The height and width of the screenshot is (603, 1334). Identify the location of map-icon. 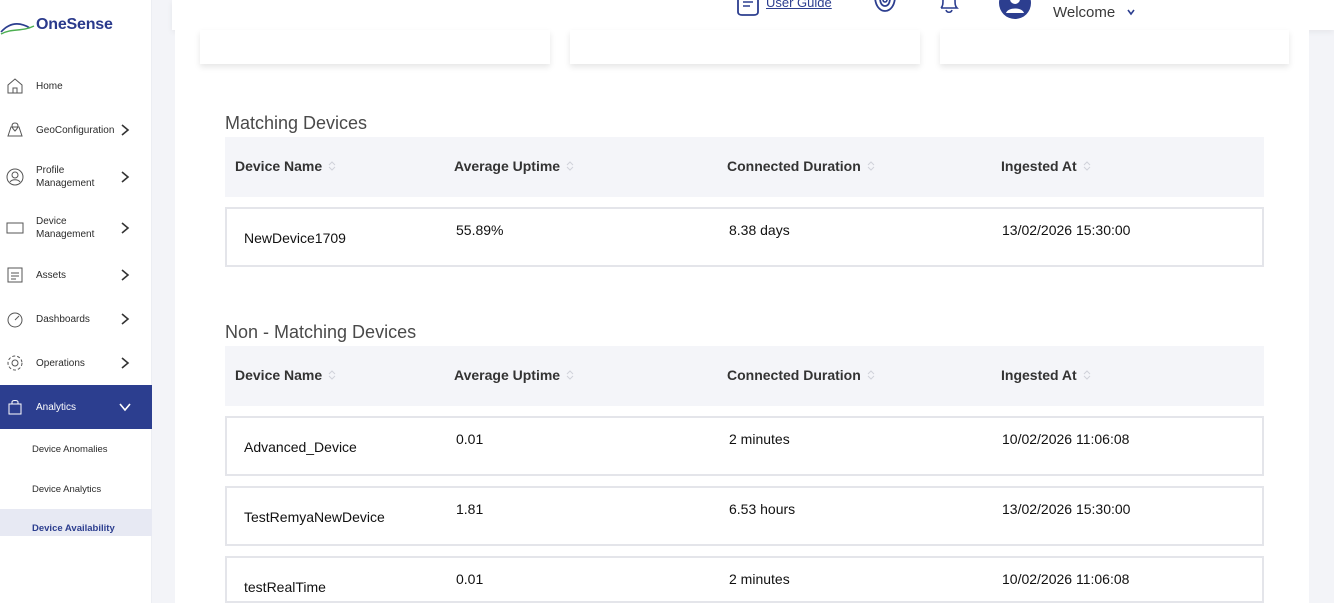
(15, 129).